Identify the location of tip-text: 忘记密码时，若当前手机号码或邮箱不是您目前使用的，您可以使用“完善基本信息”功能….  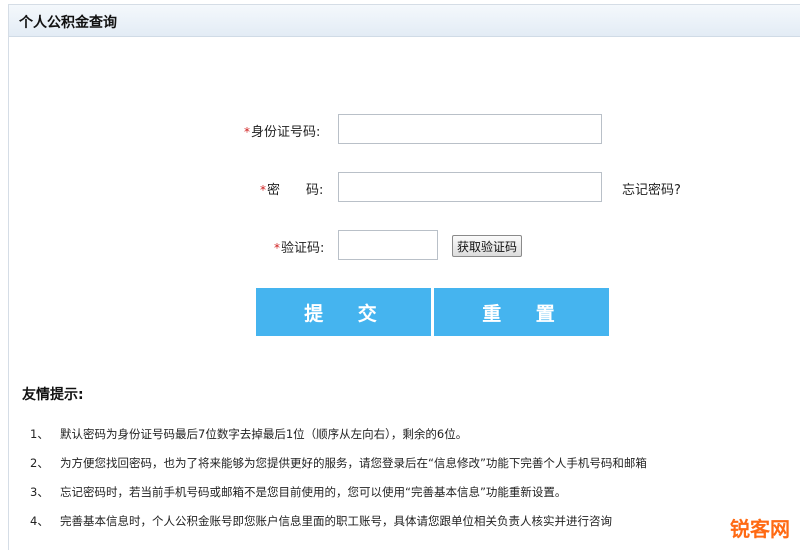
(313, 492).